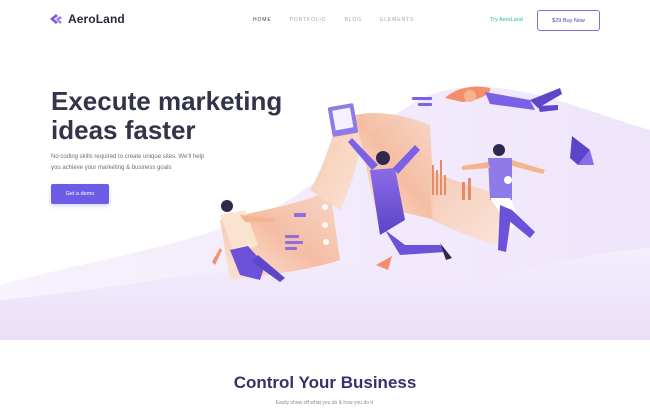 Image resolution: width=650 pixels, height=412 pixels. I want to click on logo-icon, so click(56, 19).